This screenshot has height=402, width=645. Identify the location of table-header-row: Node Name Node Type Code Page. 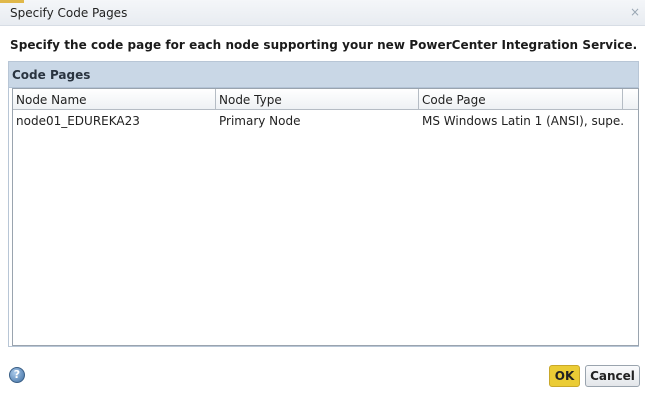
(325, 99).